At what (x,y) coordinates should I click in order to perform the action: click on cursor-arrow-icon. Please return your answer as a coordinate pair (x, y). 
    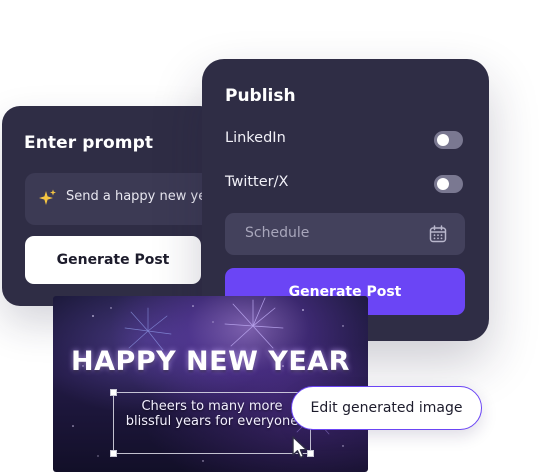
    Looking at the image, I should click on (300, 447).